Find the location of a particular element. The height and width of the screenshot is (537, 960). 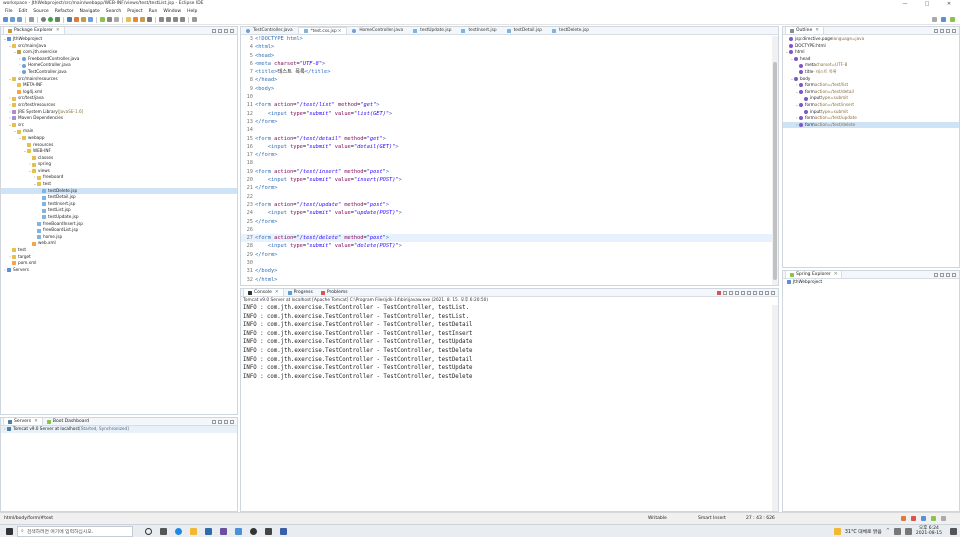

maximize-button: □ is located at coordinates (927, 4).